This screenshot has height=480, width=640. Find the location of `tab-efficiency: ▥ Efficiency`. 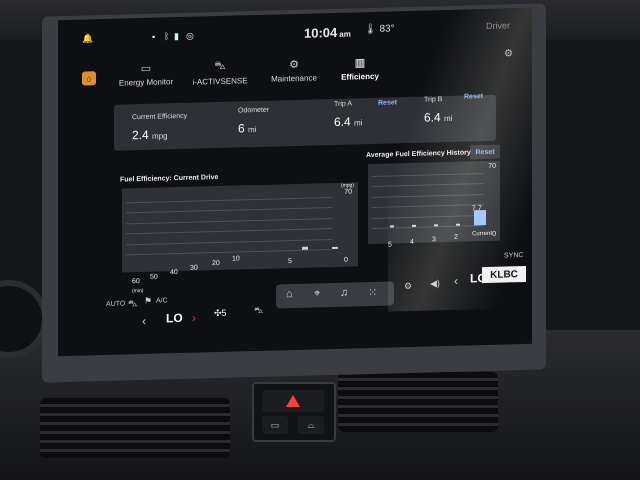

tab-efficiency: ▥ Efficiency is located at coordinates (360, 68).